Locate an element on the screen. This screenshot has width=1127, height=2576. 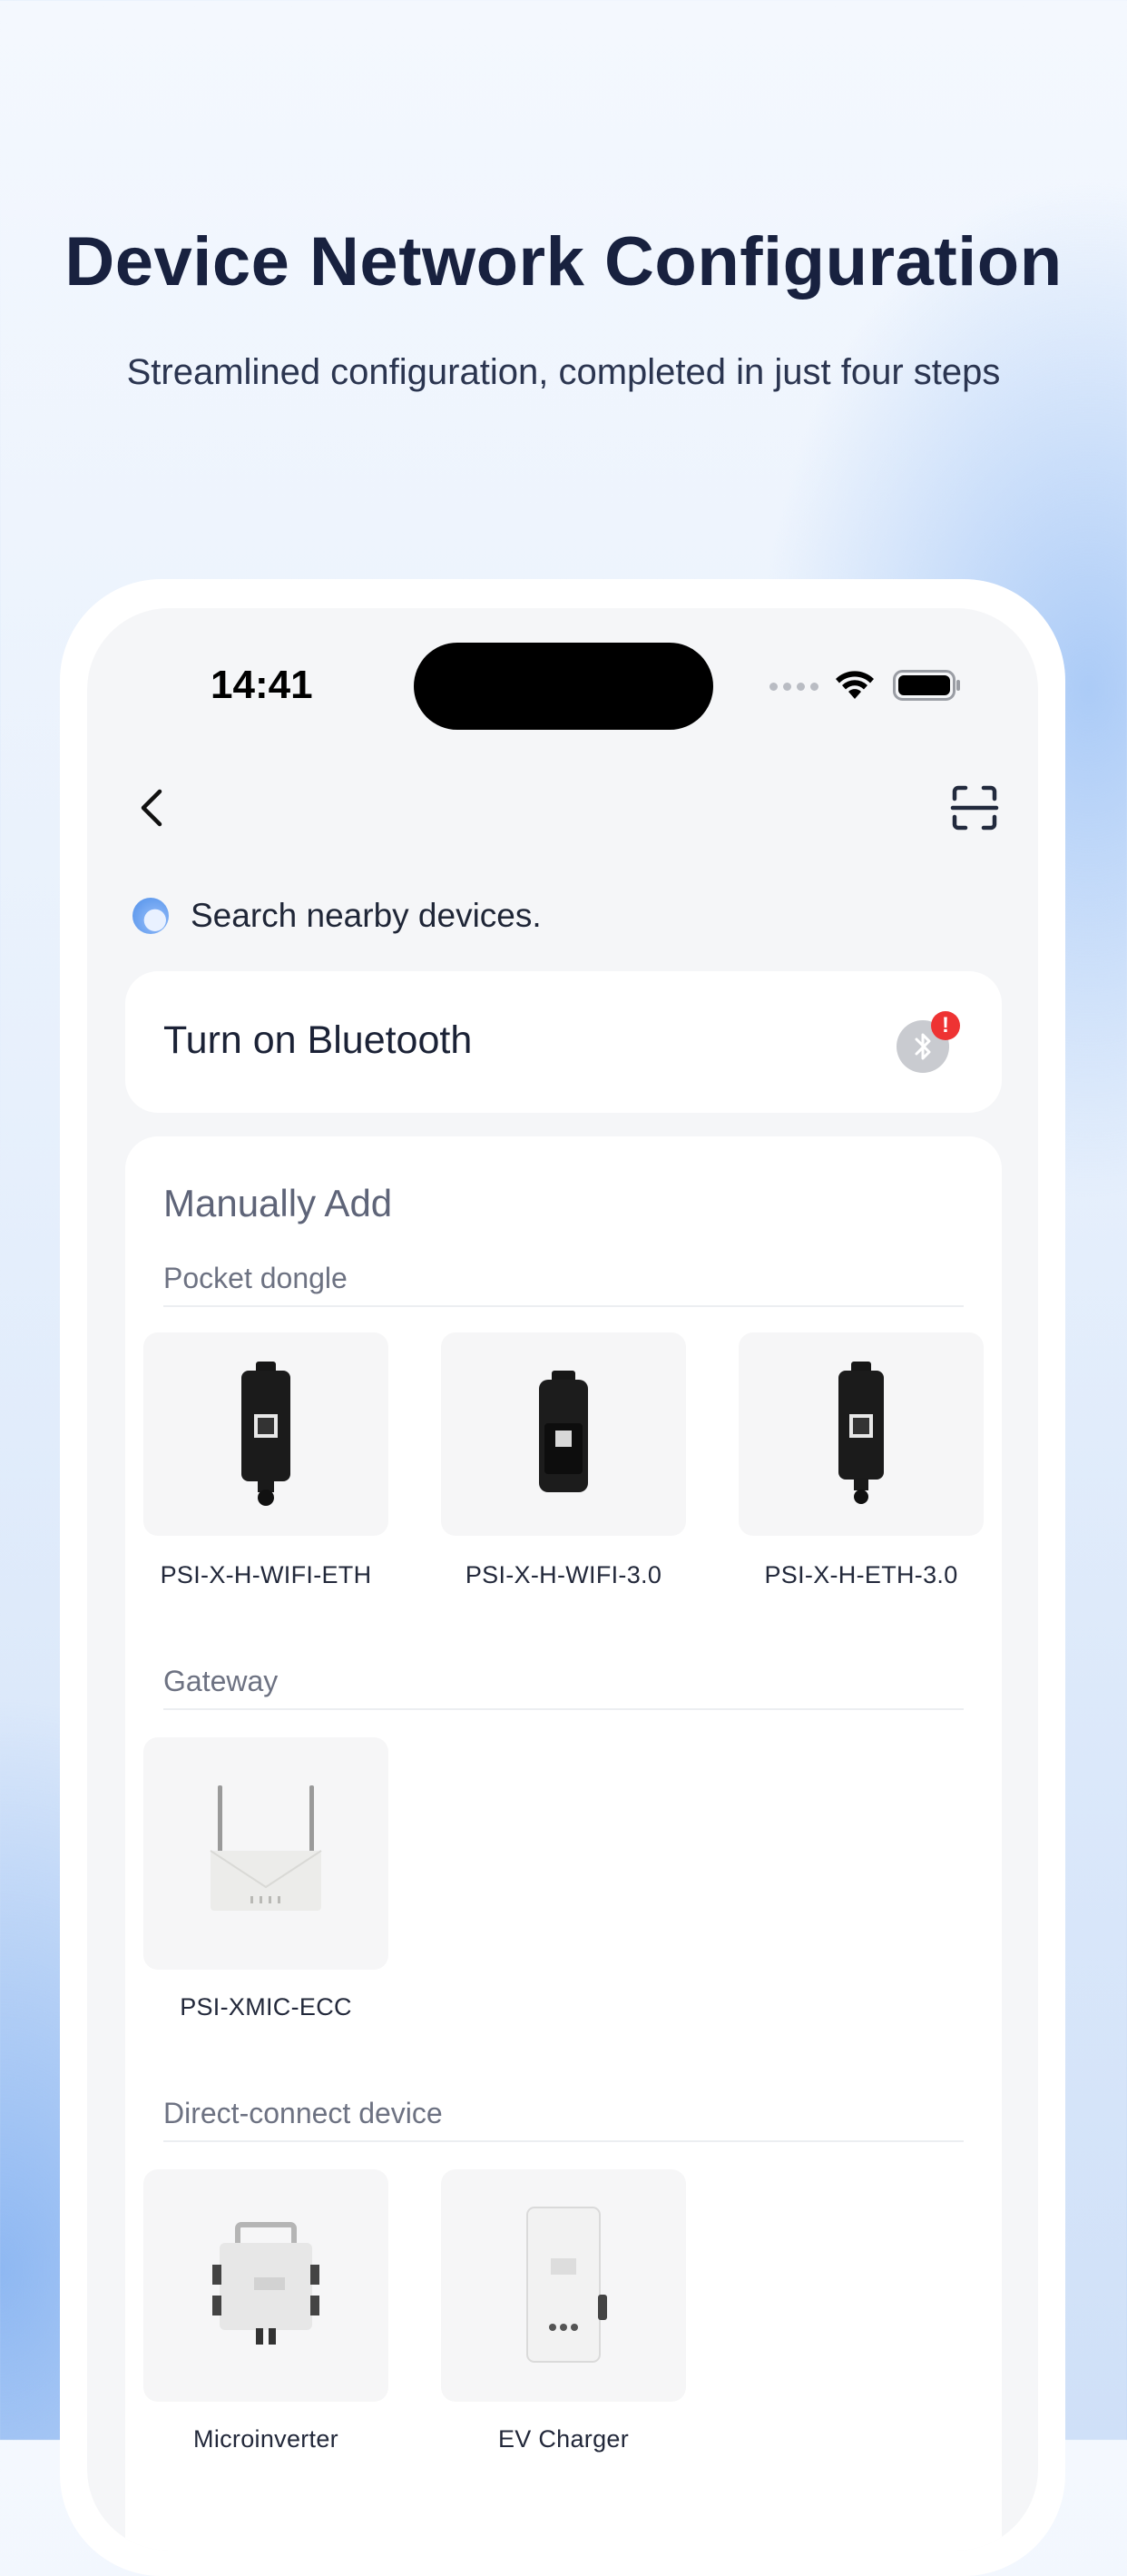
device-label: PSI-XMIC-ECC is located at coordinates (266, 2006).